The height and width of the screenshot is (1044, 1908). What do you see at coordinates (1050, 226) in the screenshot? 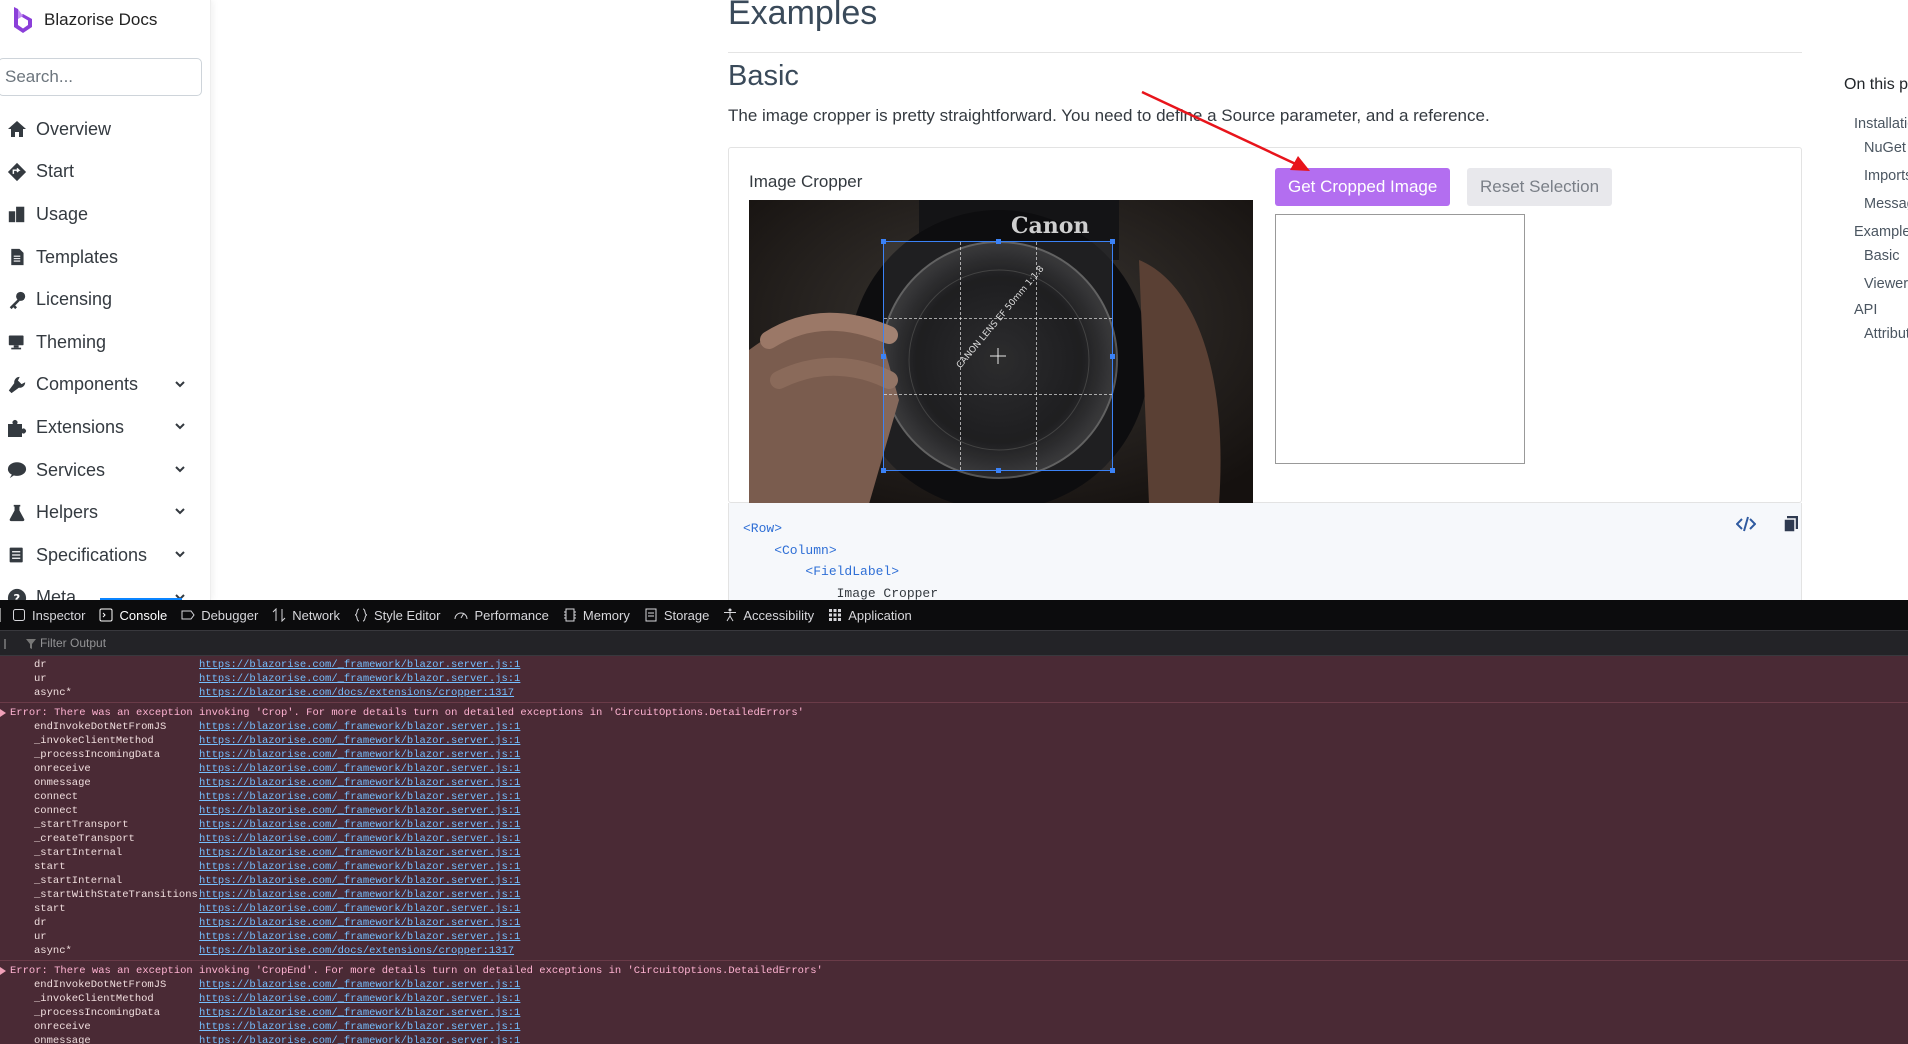
I see `camera-brand-text: Canon` at bounding box center [1050, 226].